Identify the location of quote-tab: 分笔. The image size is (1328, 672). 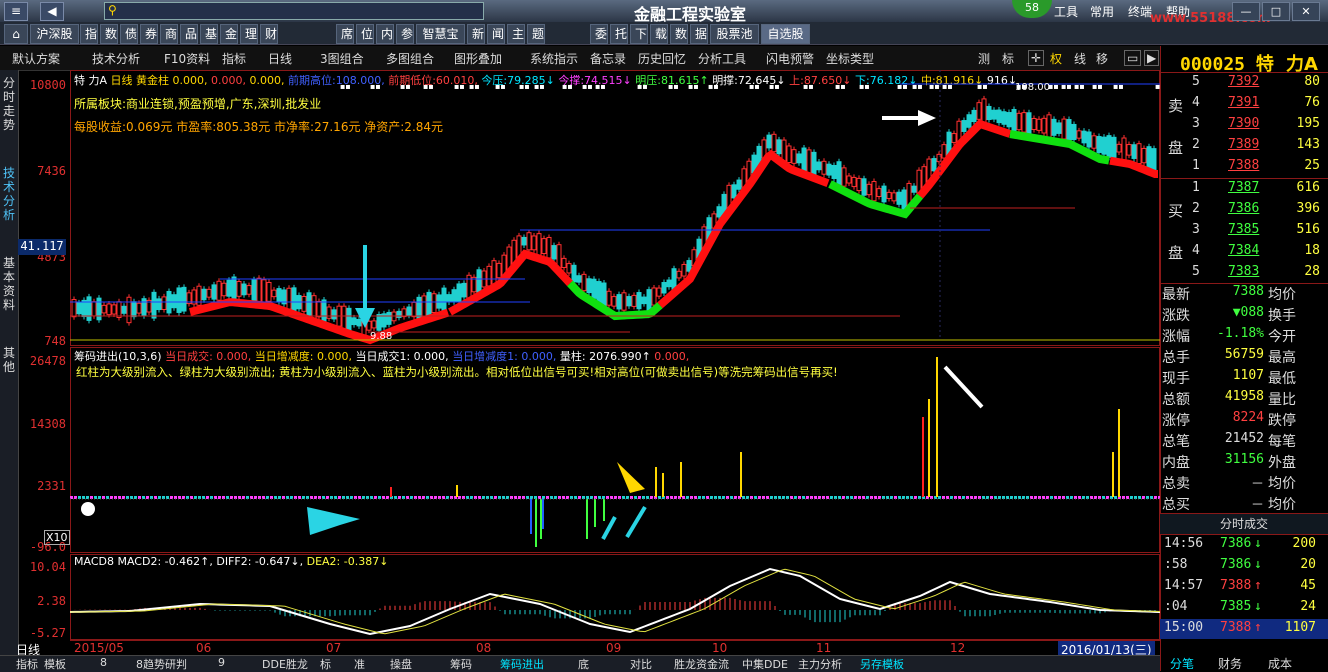
(1182, 663).